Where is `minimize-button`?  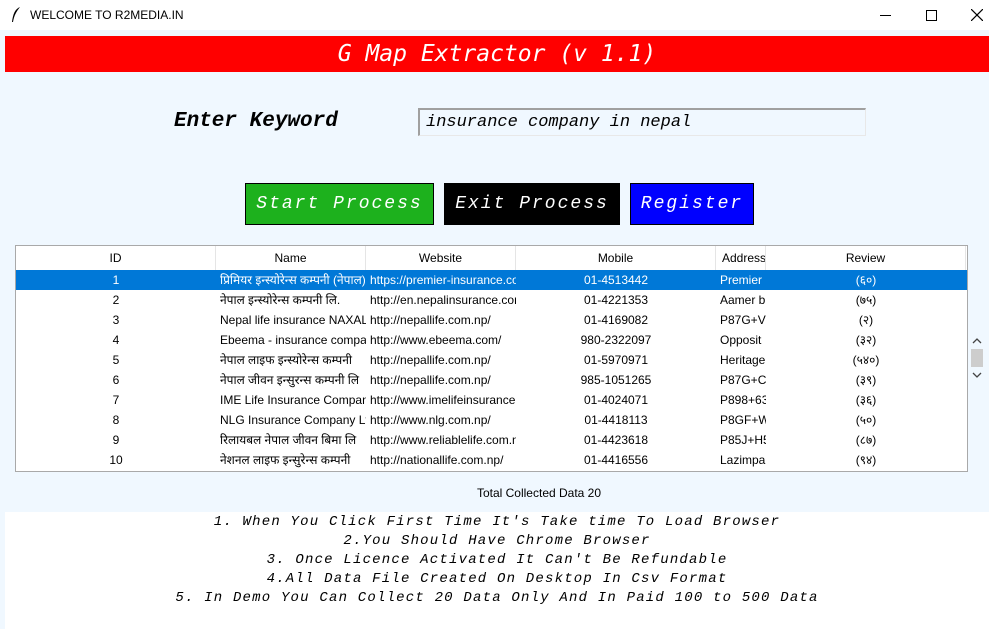 minimize-button is located at coordinates (885, 15).